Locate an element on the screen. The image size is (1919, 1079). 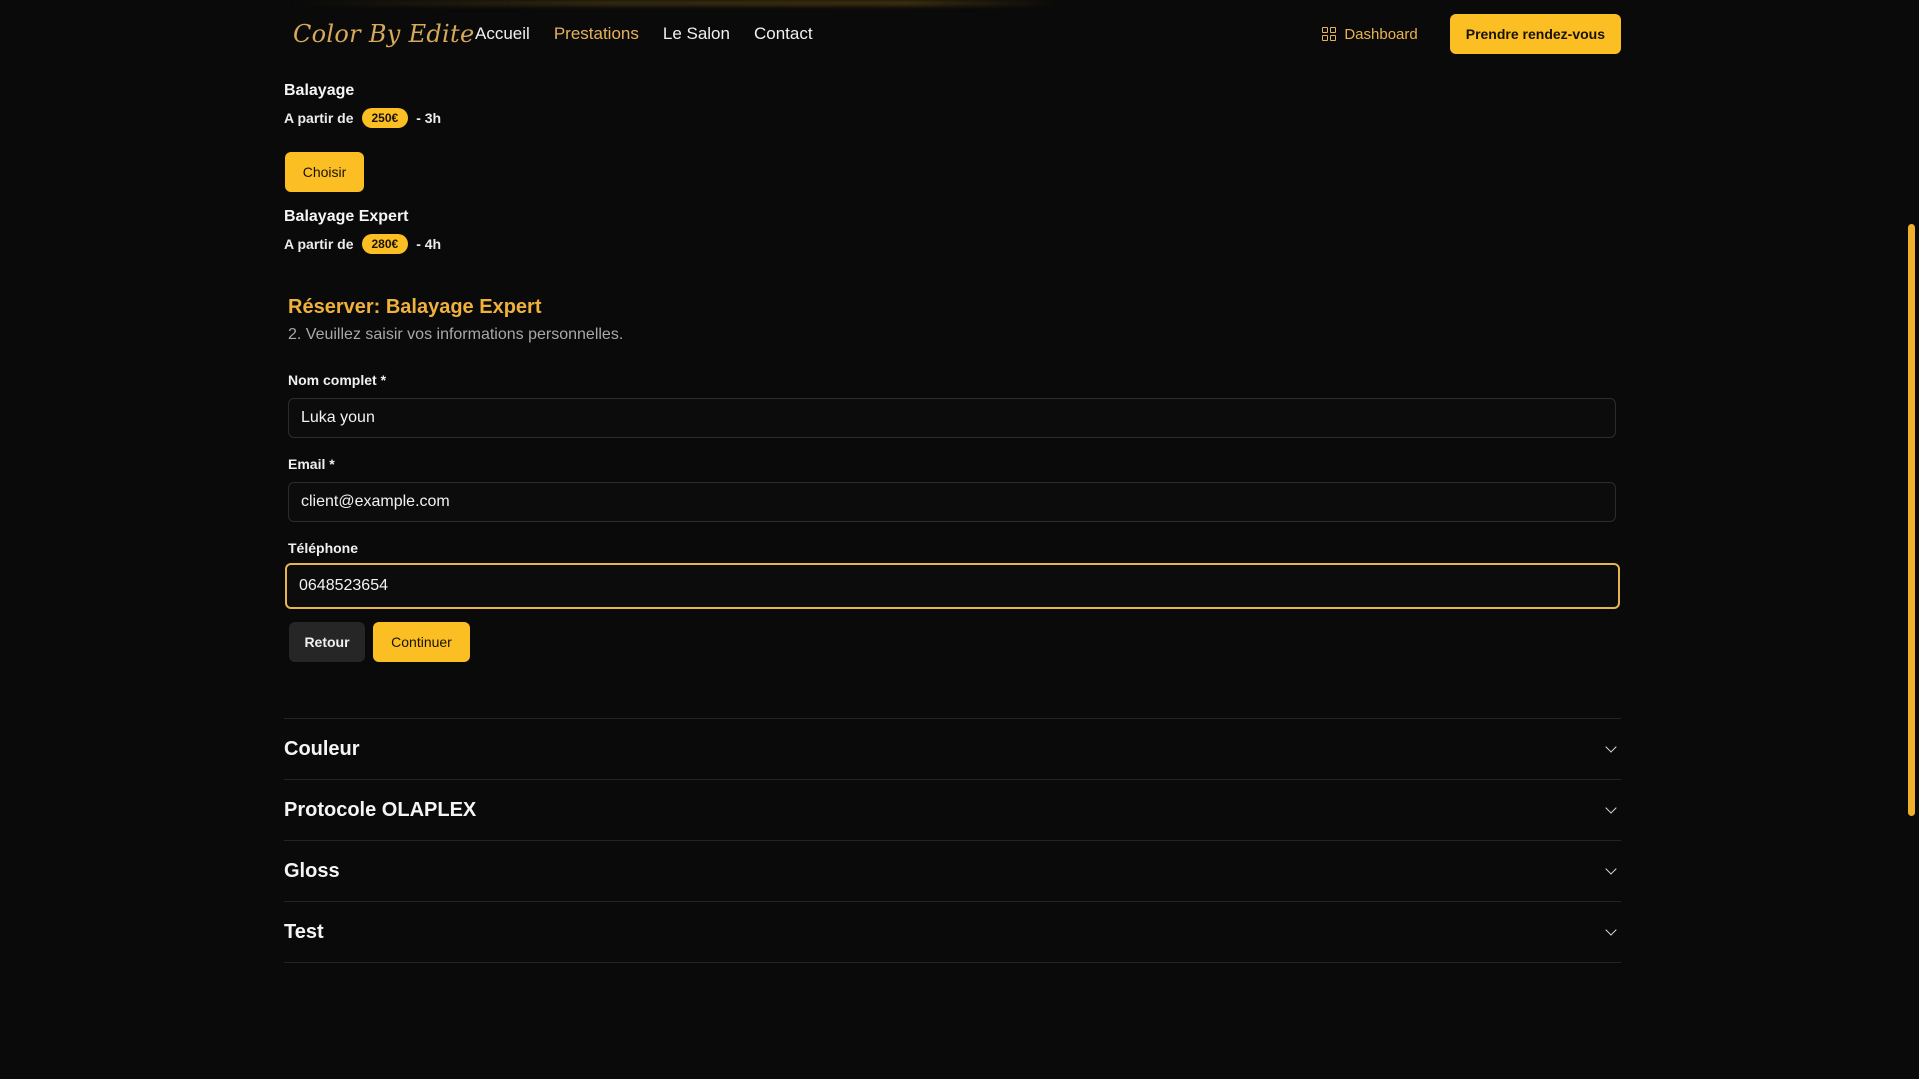
phone-label: Téléphone is located at coordinates (323, 548).